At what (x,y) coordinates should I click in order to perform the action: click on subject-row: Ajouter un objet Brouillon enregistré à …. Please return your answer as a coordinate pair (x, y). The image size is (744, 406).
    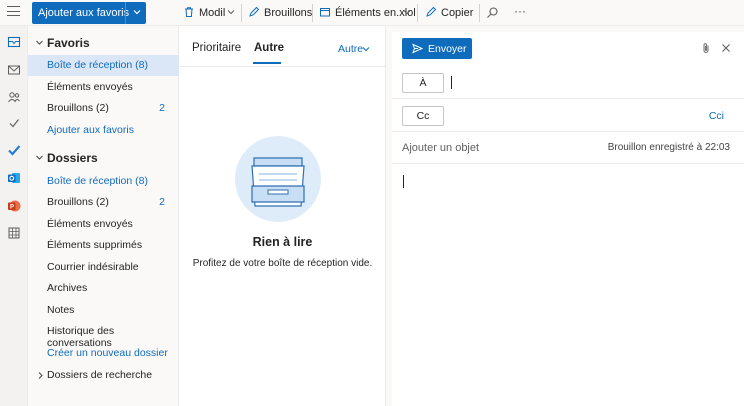
    Looking at the image, I should click on (568, 148).